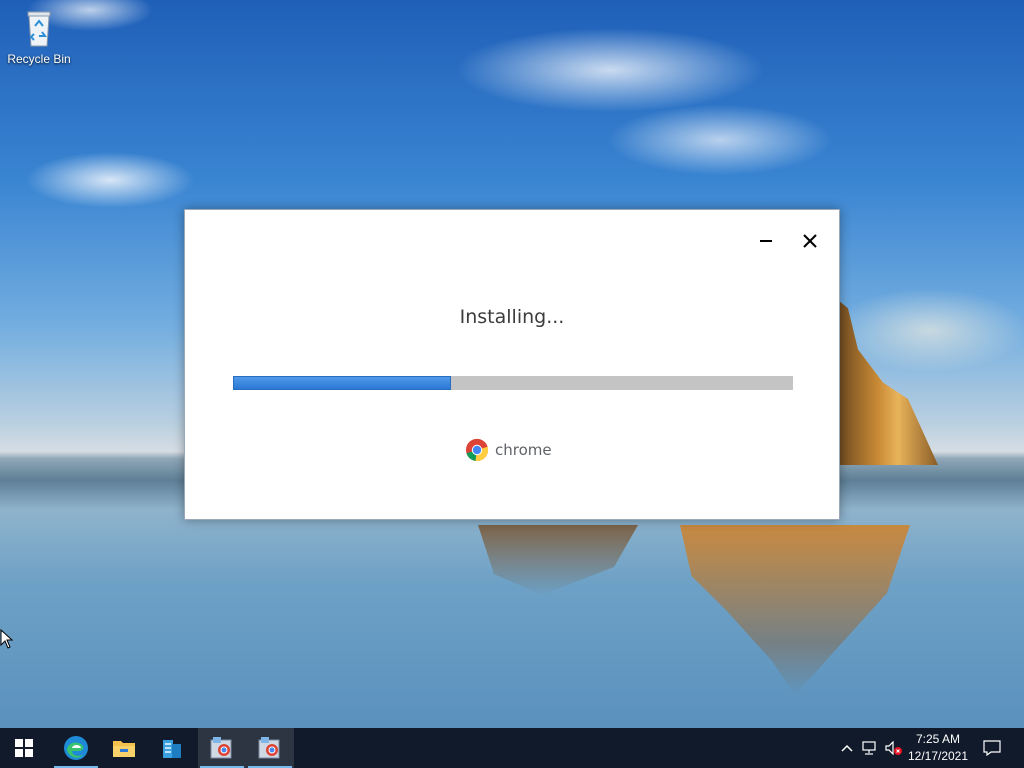 This screenshot has width=1024, height=768. Describe the element at coordinates (39, 59) in the screenshot. I see `desktop-icon-label: Recycle Bin` at that location.